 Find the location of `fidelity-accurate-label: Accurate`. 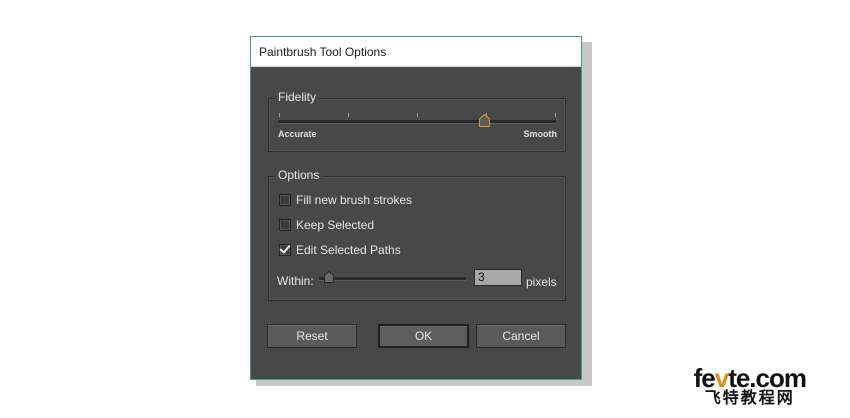

fidelity-accurate-label: Accurate is located at coordinates (297, 134).